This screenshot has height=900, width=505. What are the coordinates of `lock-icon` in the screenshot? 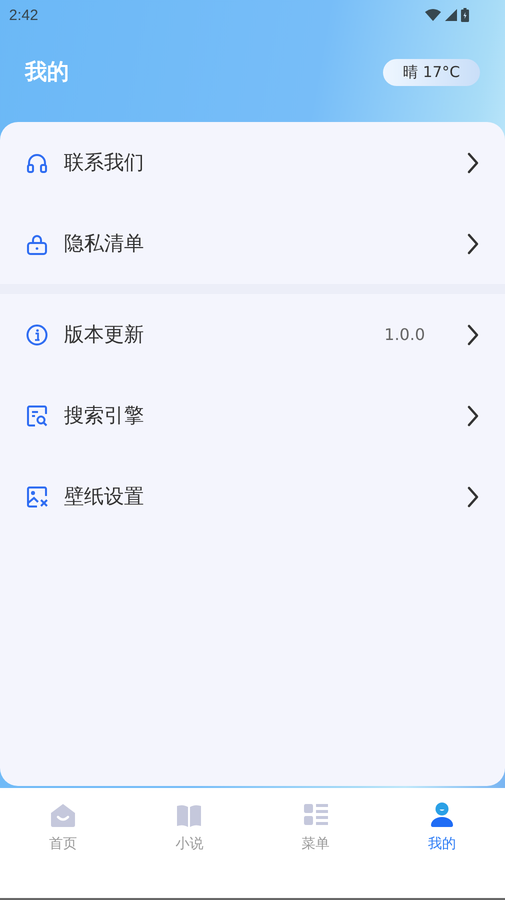 It's located at (37, 243).